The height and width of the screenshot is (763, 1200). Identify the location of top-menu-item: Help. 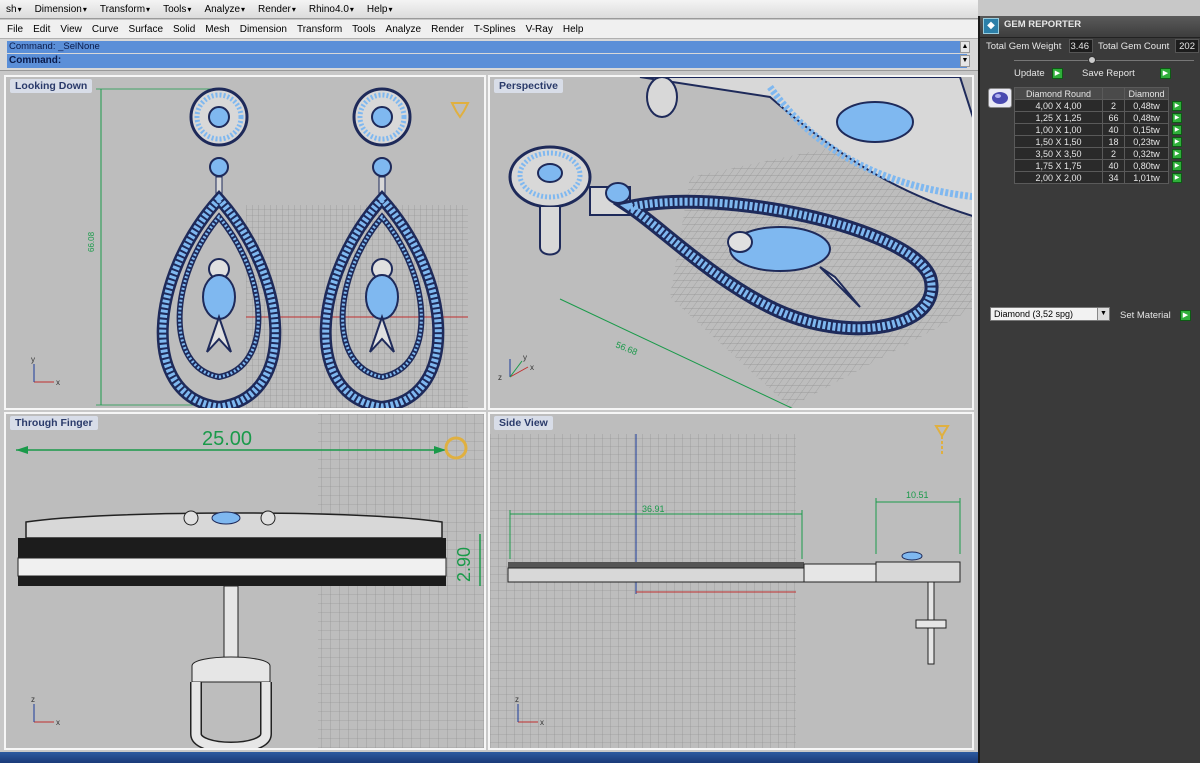
(380, 9).